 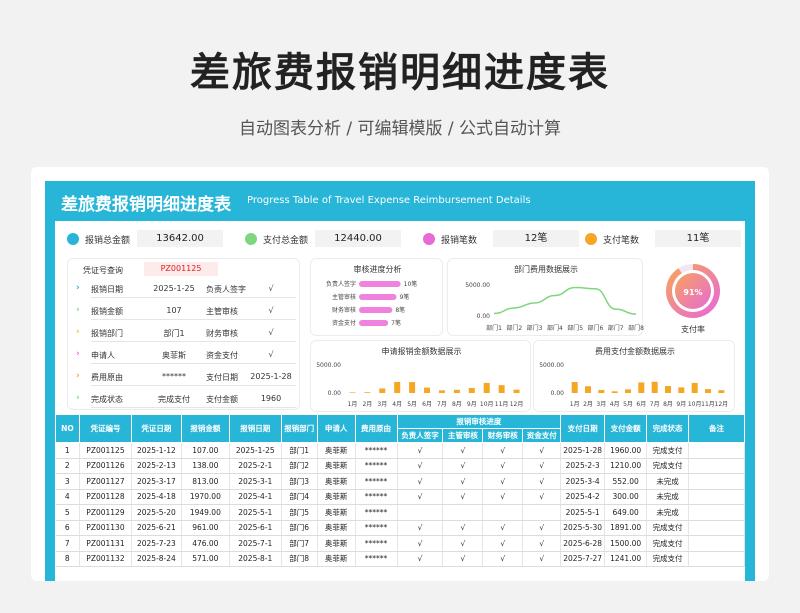 I want to click on bar-category-label: 资金支付, so click(x=344, y=323).